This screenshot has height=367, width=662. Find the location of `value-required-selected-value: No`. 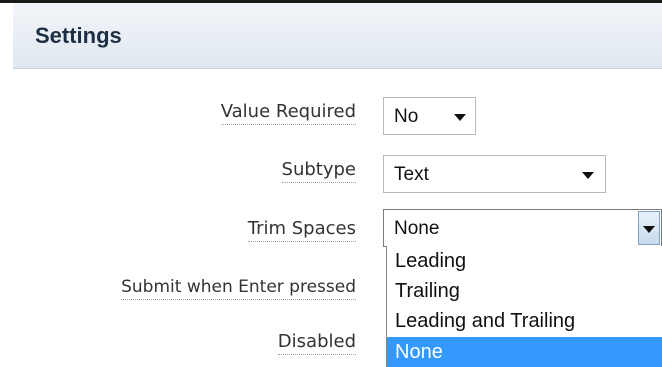

value-required-selected-value: No is located at coordinates (406, 116).